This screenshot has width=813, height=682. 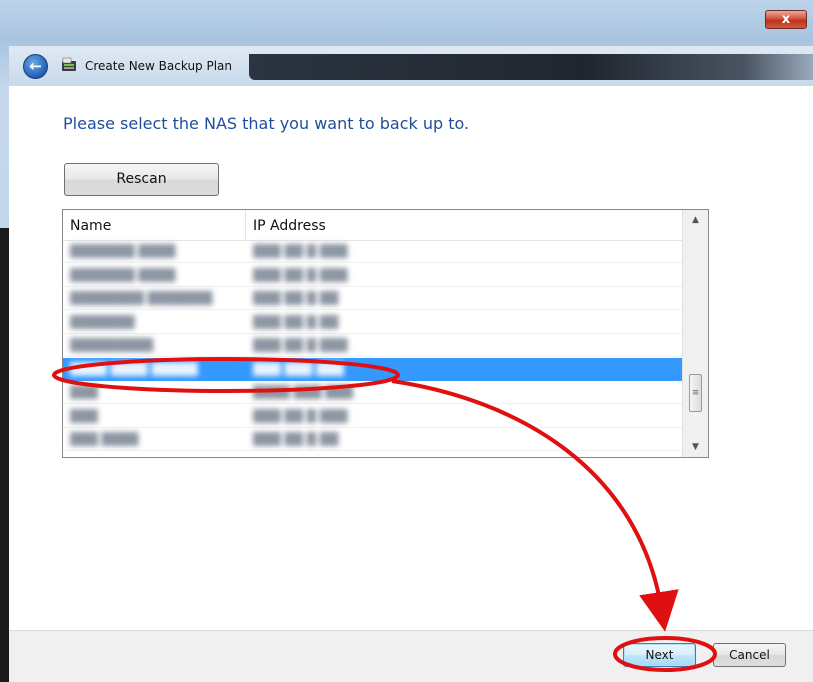 I want to click on table-row: ███ ████ ███ ███, so click(x=372, y=392).